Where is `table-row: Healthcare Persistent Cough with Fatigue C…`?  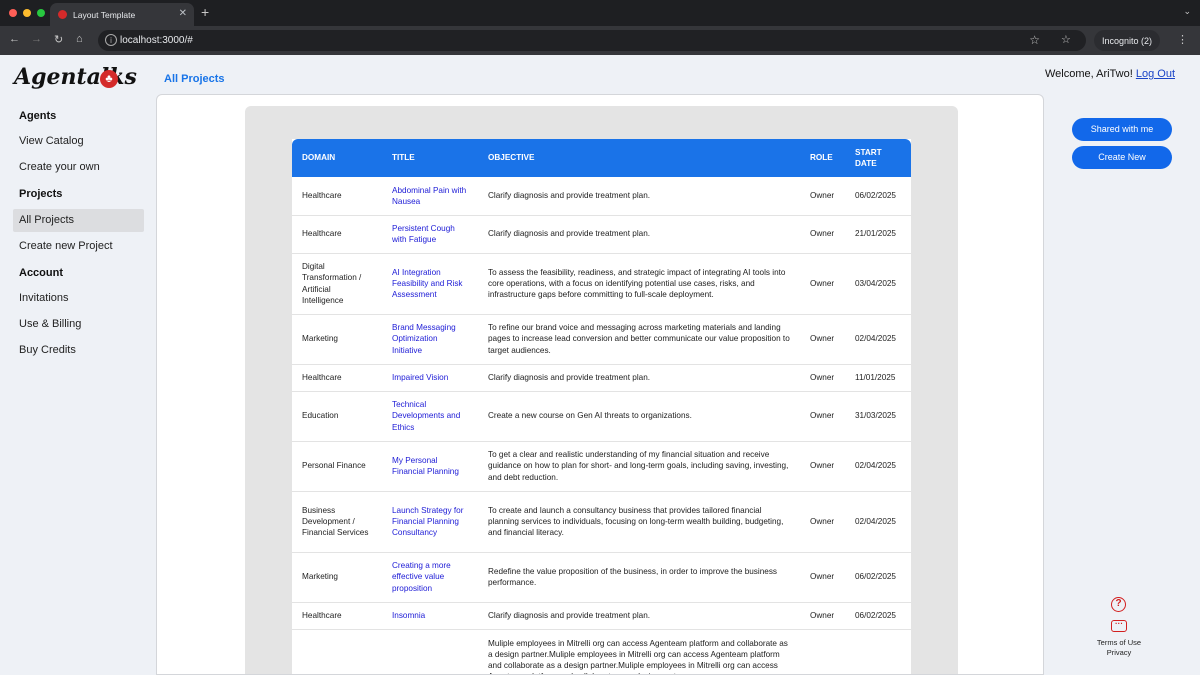 table-row: Healthcare Persistent Cough with Fatigue C… is located at coordinates (601, 234).